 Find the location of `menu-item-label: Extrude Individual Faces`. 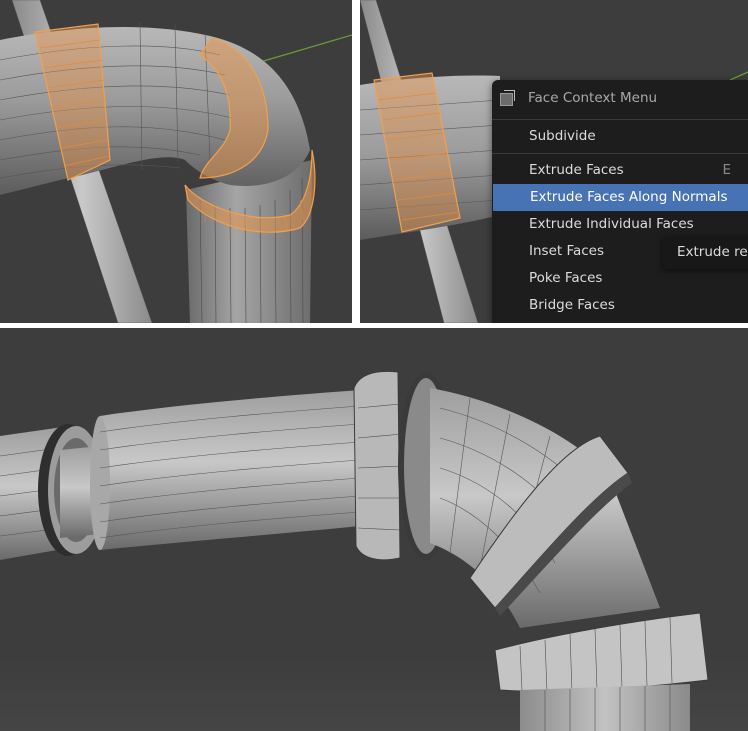

menu-item-label: Extrude Individual Faces is located at coordinates (611, 224).